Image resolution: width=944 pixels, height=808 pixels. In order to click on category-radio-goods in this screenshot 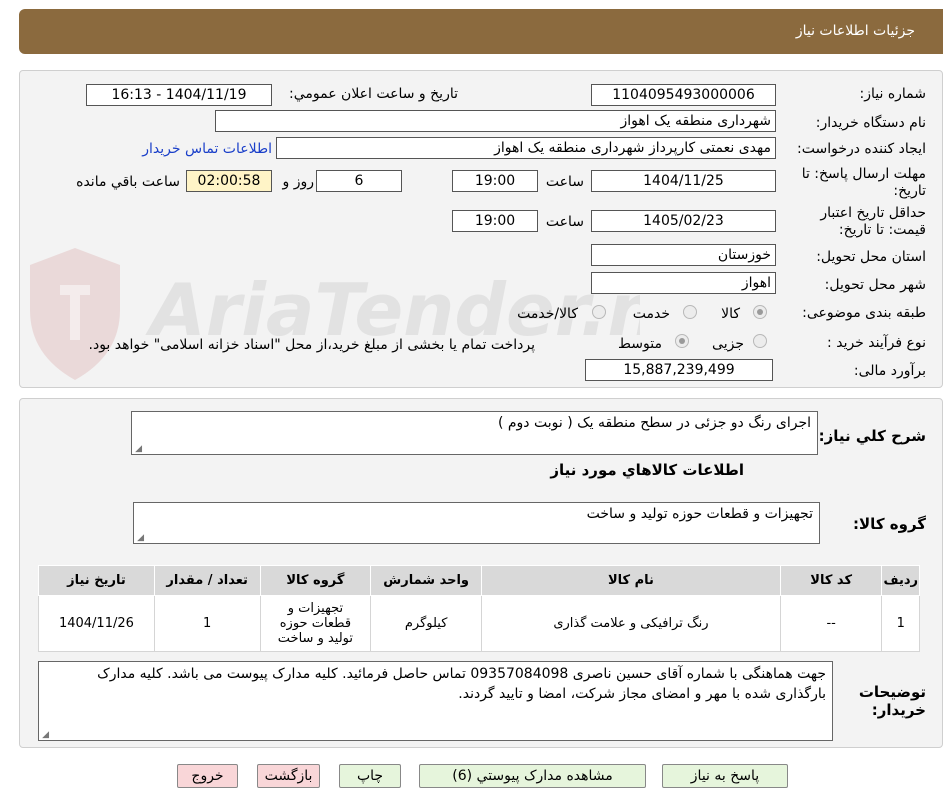, I will do `click(760, 312)`.